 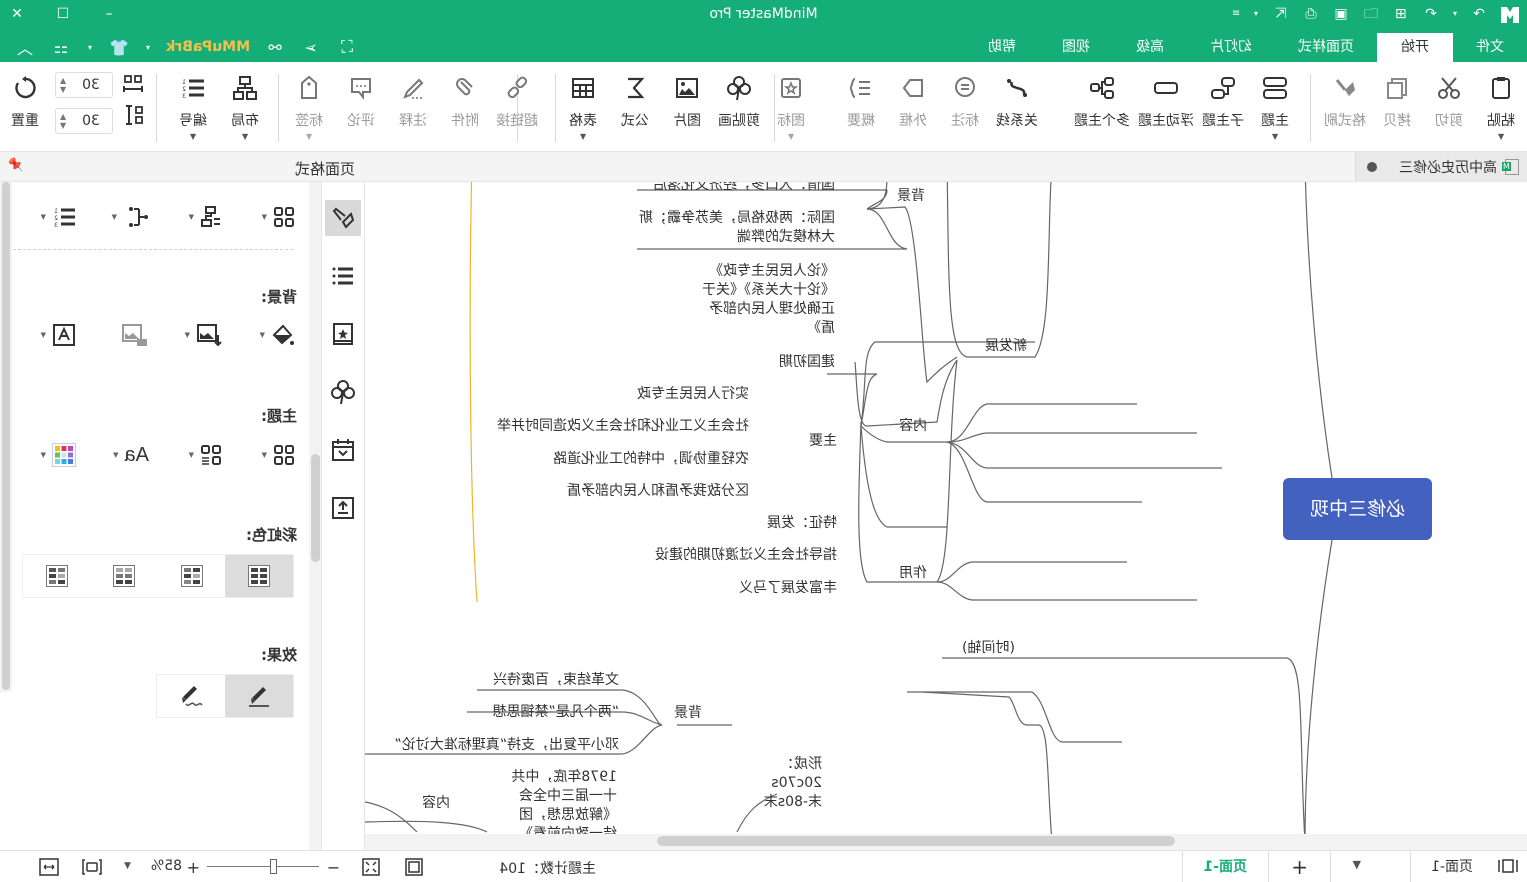 What do you see at coordinates (735, 228) in the screenshot?
I see `topic-leaf: 国际：两极格局，美苏争霸；斯大林模式的弊端` at bounding box center [735, 228].